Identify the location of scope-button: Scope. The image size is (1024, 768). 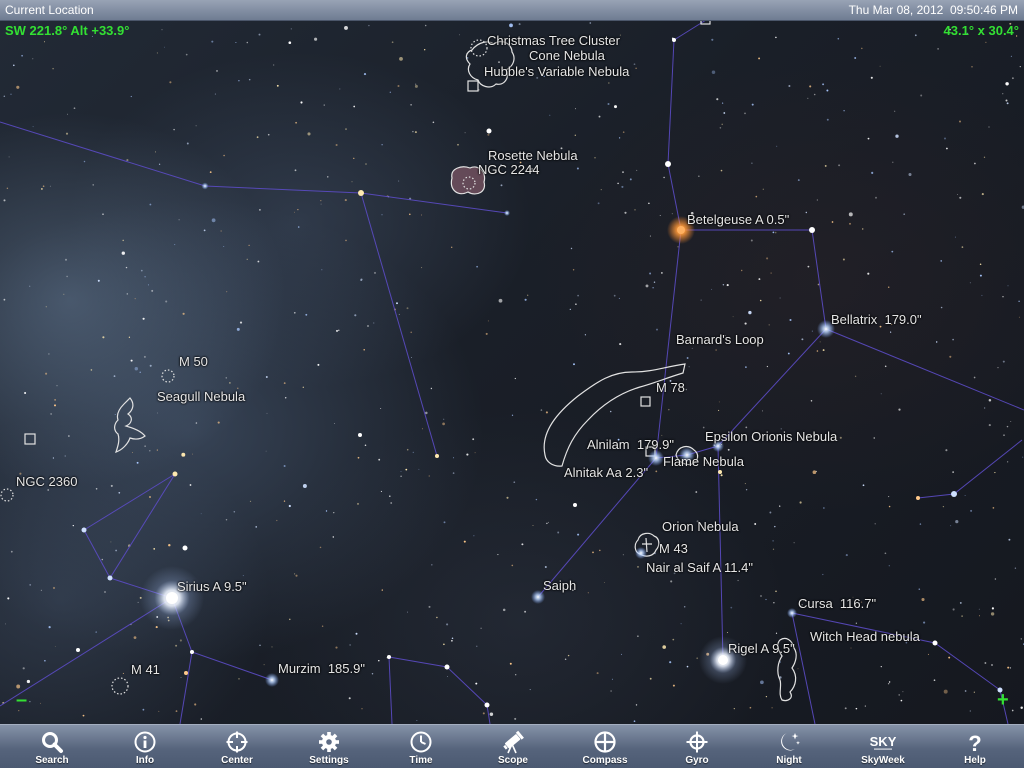
(513, 746).